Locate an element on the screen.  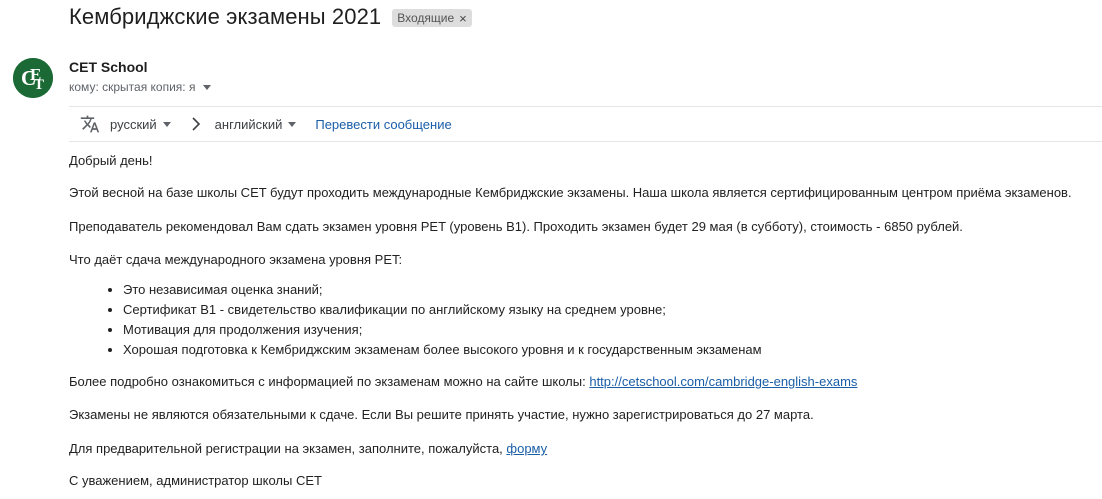
recipients-dropdown-icon is located at coordinates (207, 87).